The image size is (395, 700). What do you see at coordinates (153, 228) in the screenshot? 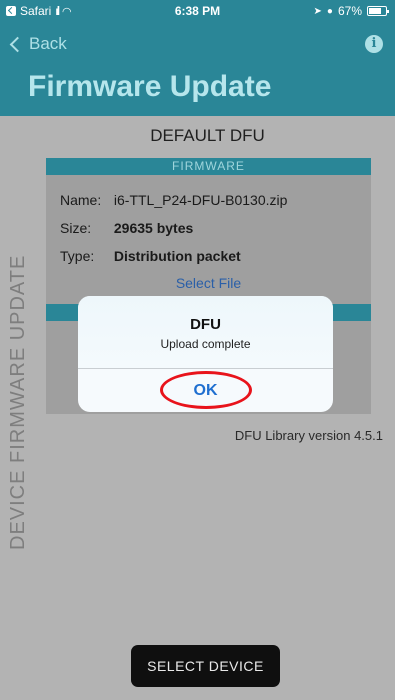
I see `size-value: 29635 bytes` at bounding box center [153, 228].